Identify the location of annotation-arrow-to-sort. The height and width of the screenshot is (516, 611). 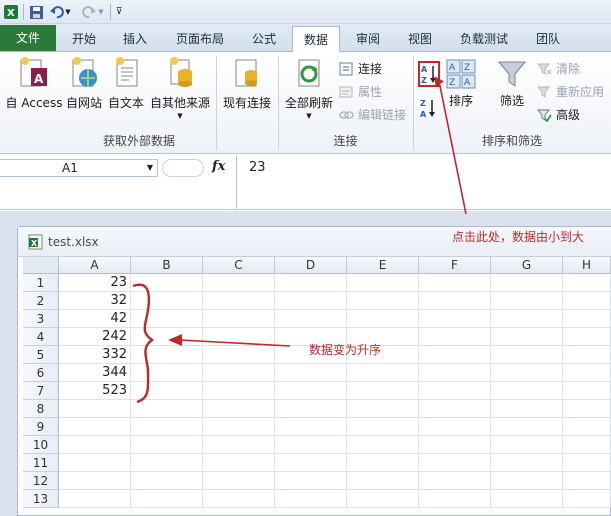
(452, 147).